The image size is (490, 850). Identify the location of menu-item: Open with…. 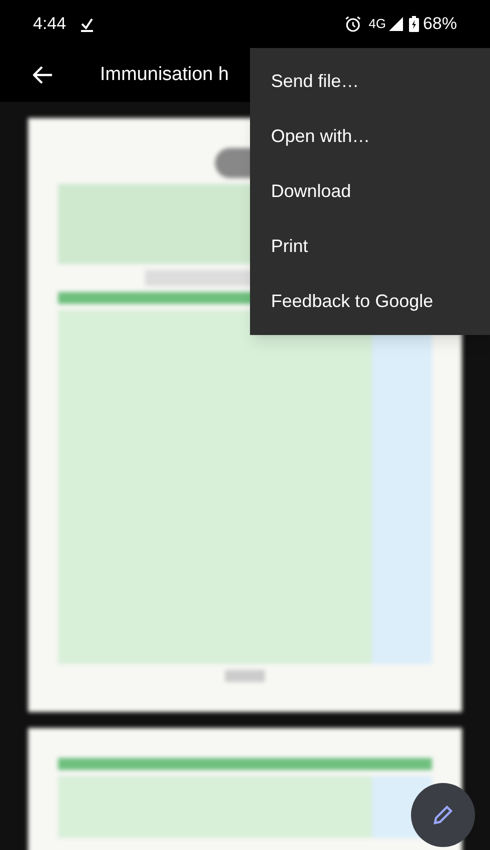
(370, 136).